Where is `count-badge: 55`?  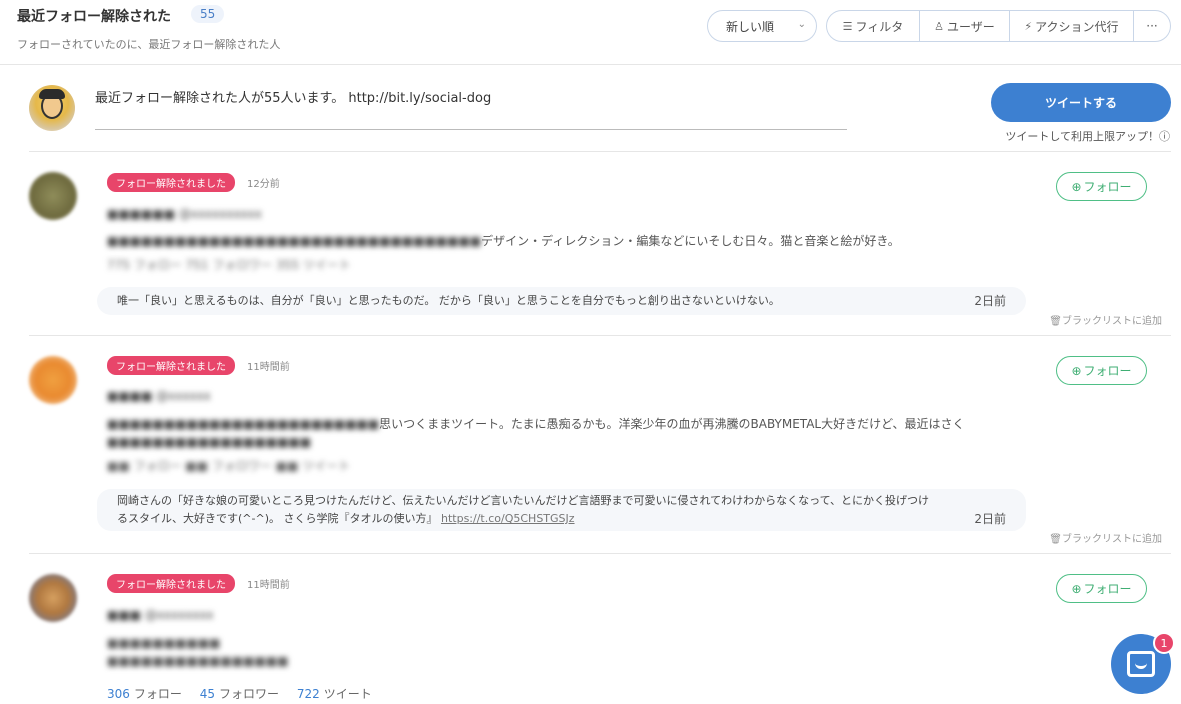
count-badge: 55 is located at coordinates (208, 14).